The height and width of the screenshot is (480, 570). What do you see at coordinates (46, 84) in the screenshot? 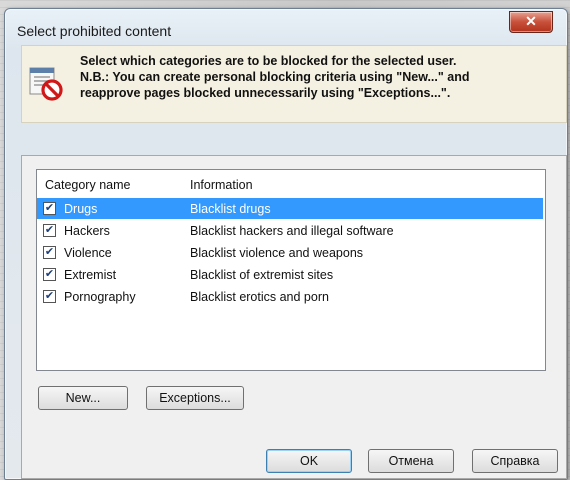
I see `blocked-content-icon` at bounding box center [46, 84].